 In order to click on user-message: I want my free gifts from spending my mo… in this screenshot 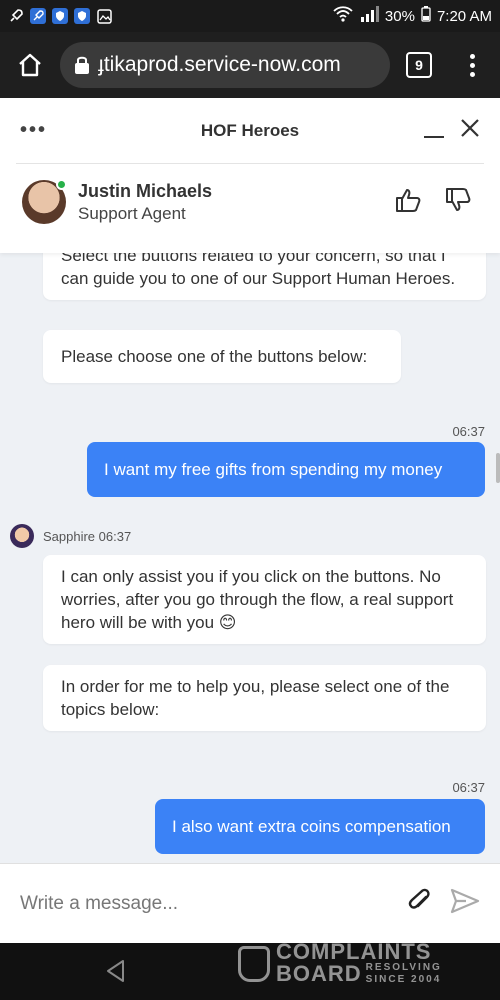, I will do `click(286, 469)`.